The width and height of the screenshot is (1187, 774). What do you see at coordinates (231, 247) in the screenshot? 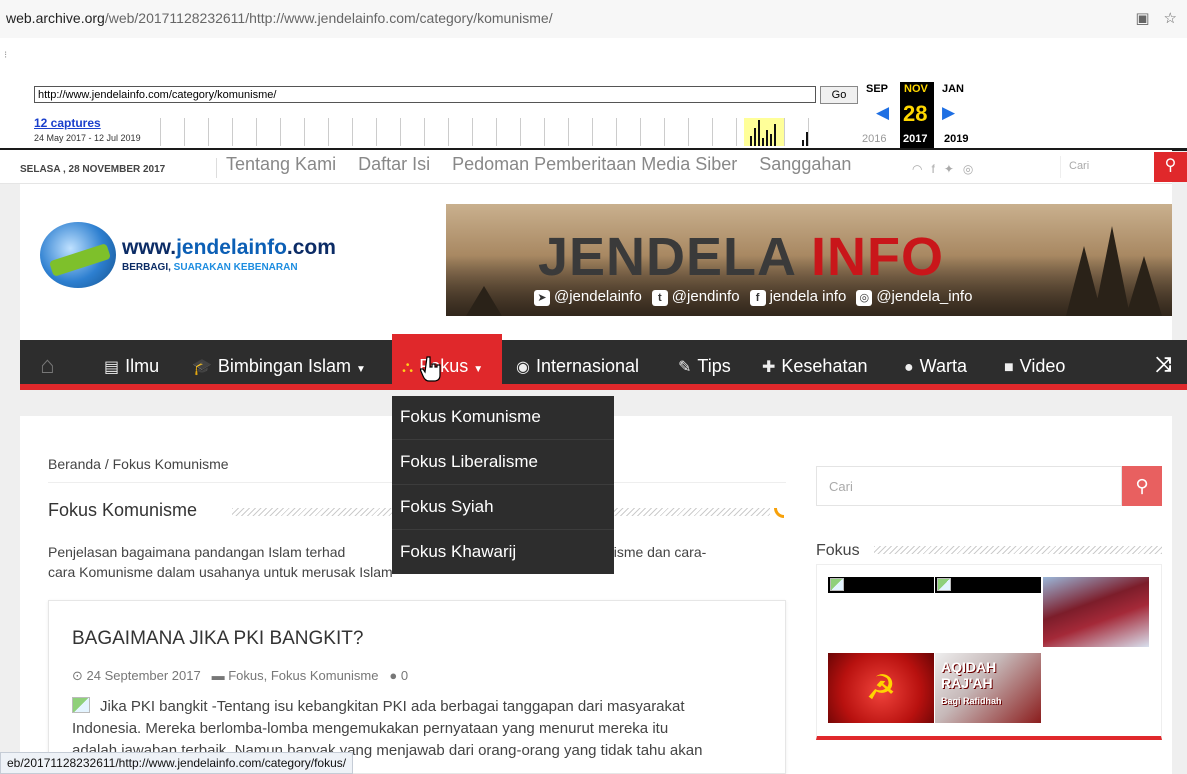
I see `logo-main: jendelainfo` at bounding box center [231, 247].